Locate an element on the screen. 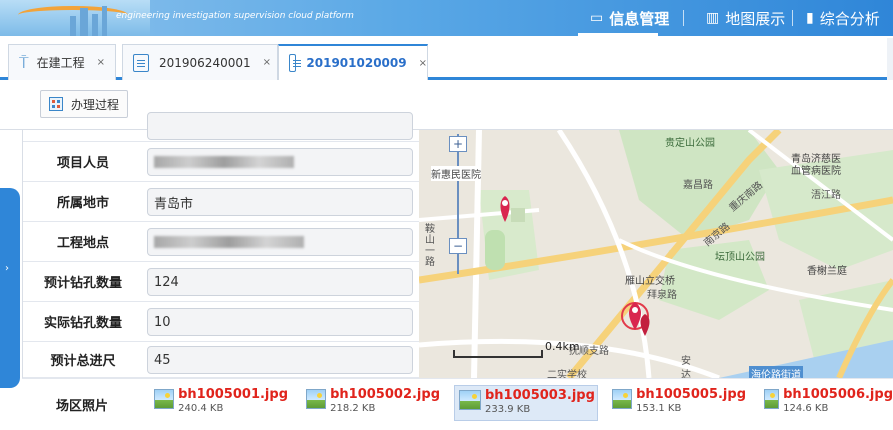 The image size is (893, 430). photo-name: bh1005005.jpg is located at coordinates (691, 395).